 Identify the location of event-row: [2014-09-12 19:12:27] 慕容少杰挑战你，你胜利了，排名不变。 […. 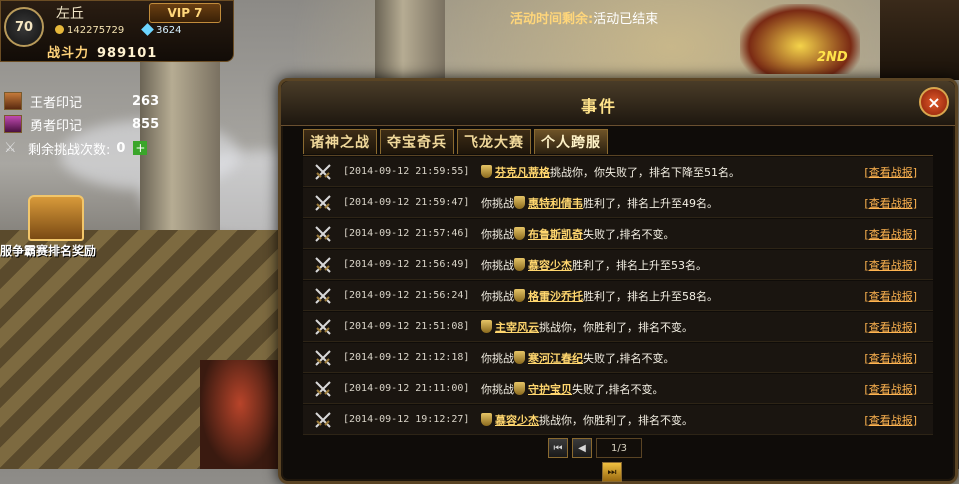
(618, 420).